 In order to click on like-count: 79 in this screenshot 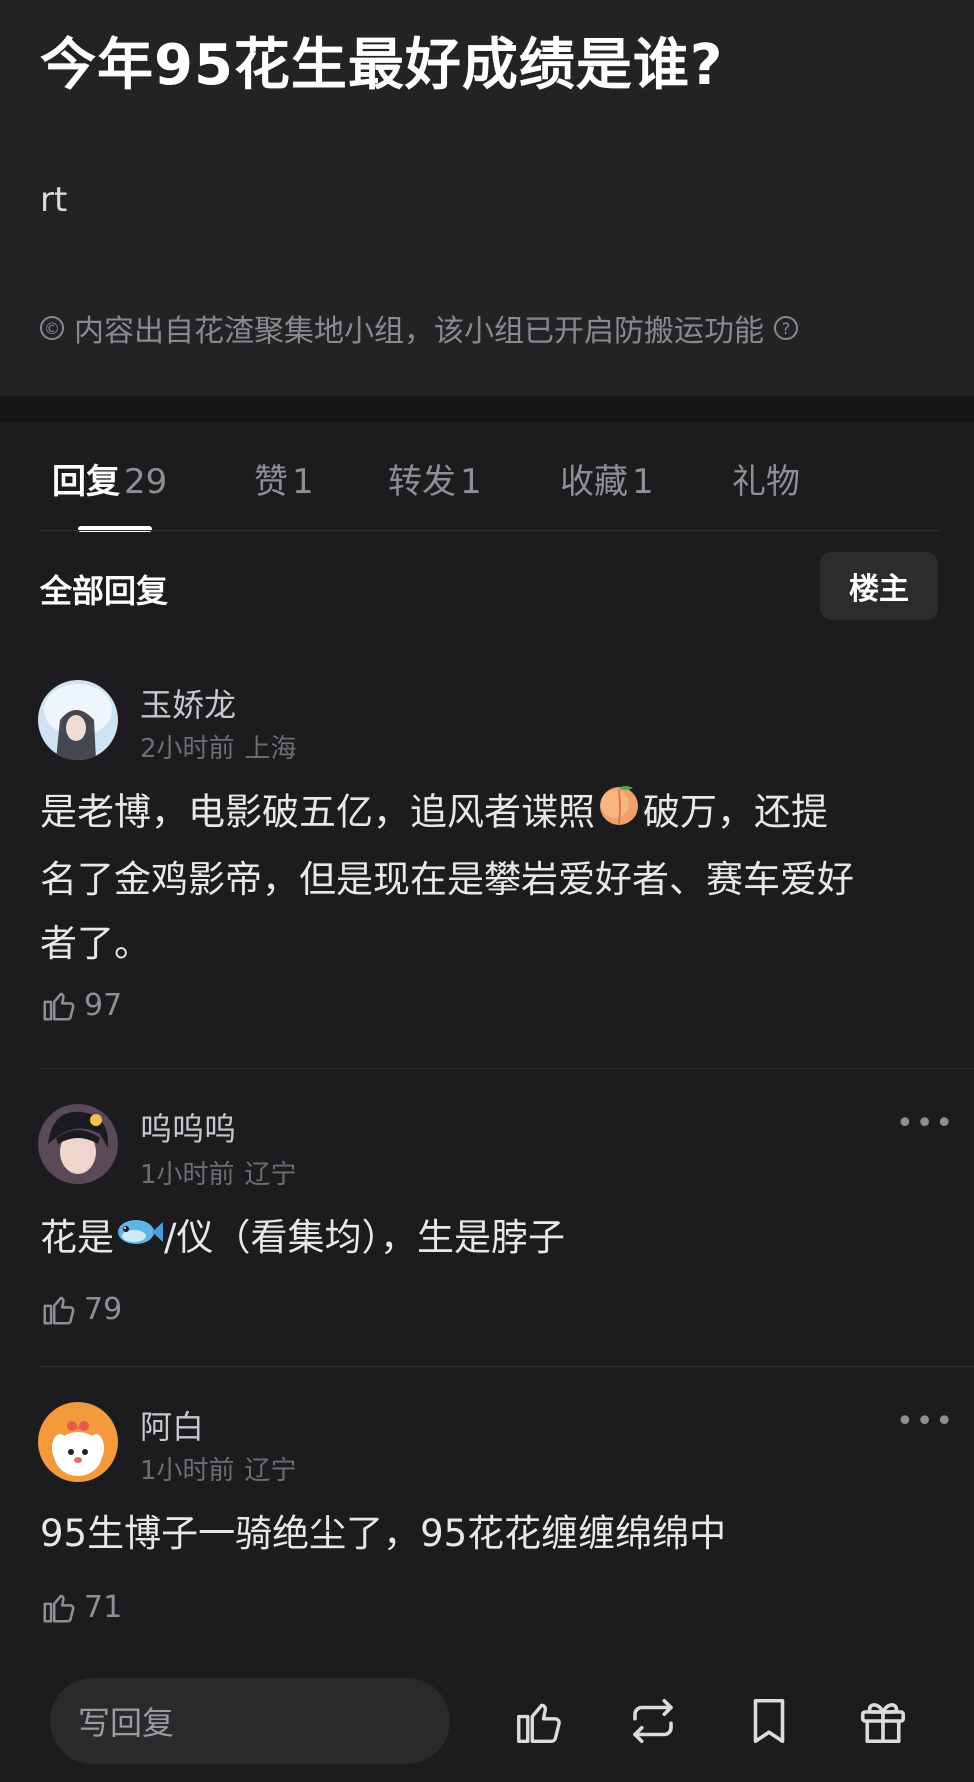, I will do `click(103, 1309)`.